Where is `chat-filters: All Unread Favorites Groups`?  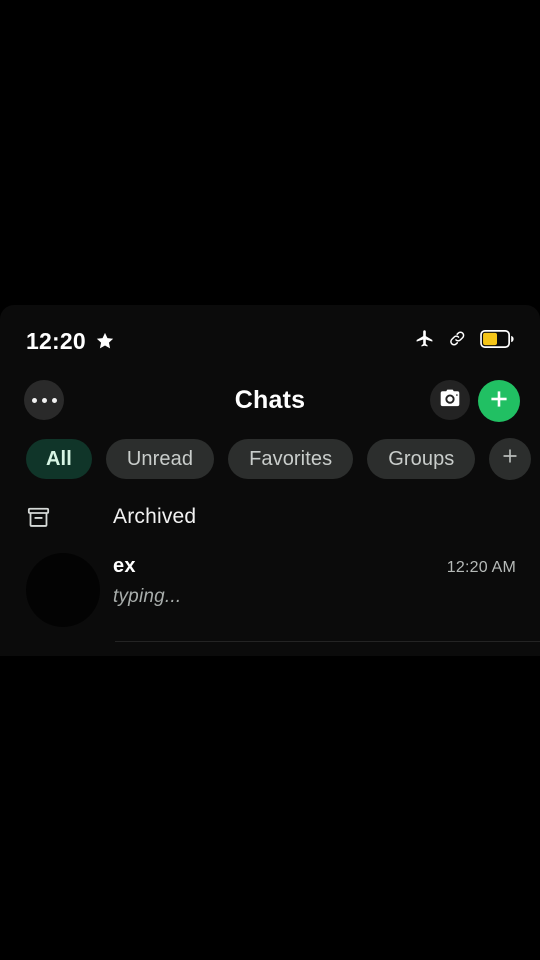
chat-filters: All Unread Favorites Groups is located at coordinates (270, 459).